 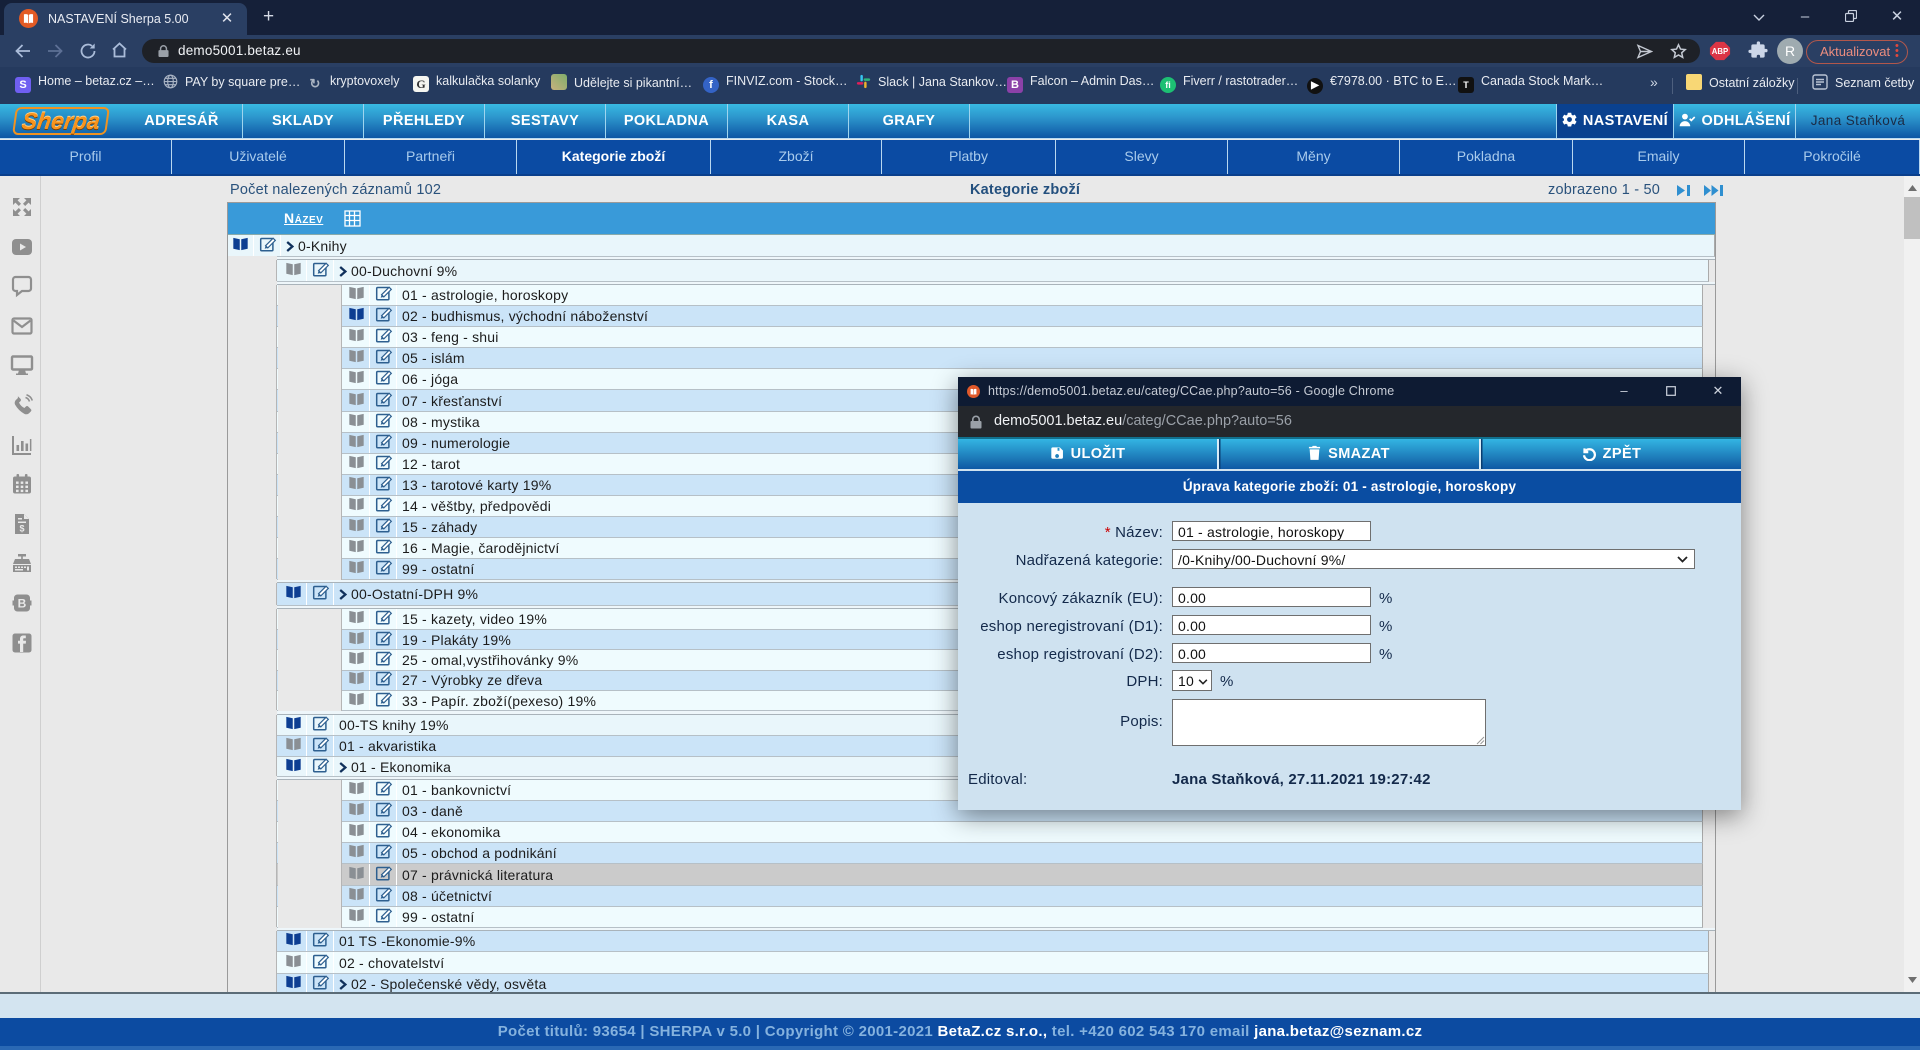 What do you see at coordinates (1720, 51) in the screenshot?
I see `svg-text: ABP` at bounding box center [1720, 51].